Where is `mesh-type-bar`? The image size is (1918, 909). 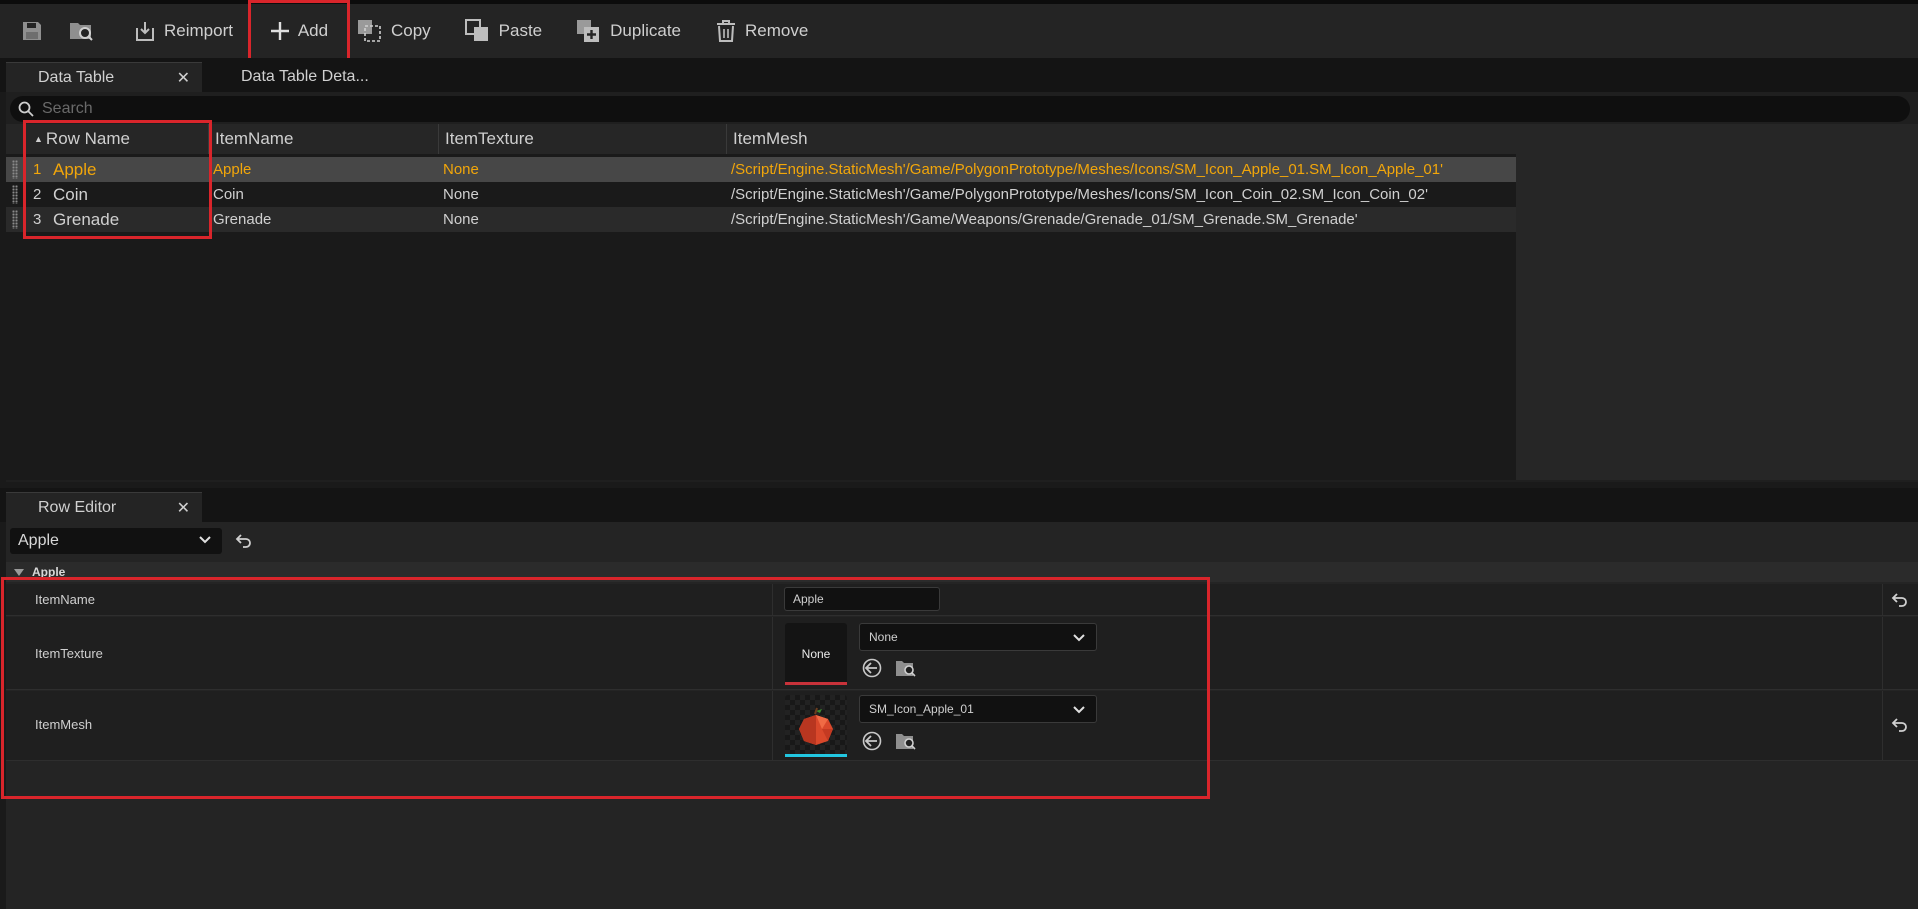
mesh-type-bar is located at coordinates (816, 755).